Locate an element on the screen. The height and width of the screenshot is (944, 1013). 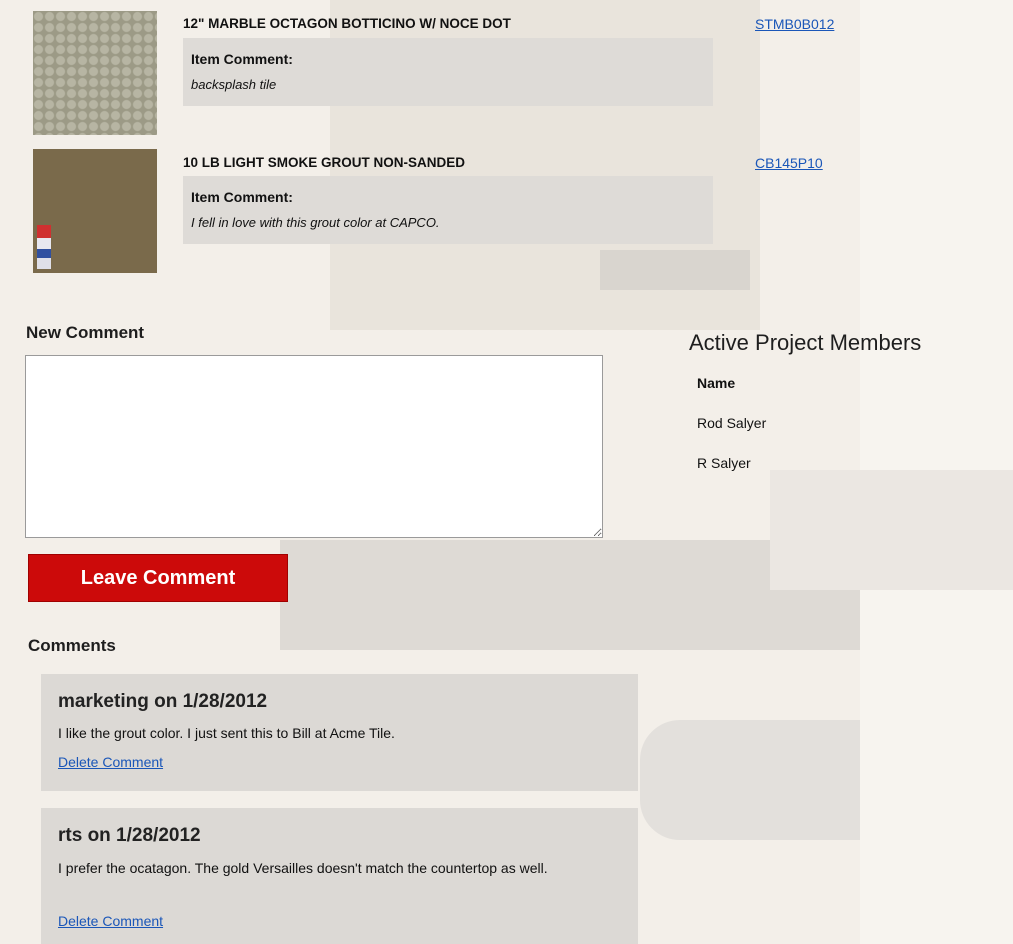
product-thumbnail-grout is located at coordinates (95, 211).